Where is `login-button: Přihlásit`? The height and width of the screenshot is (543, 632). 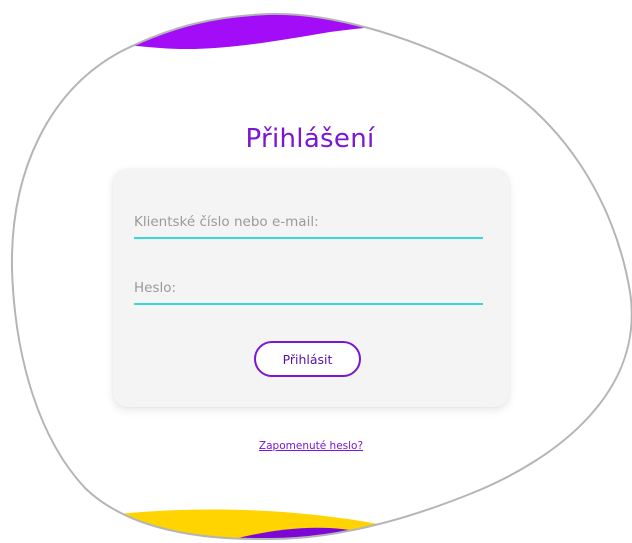
login-button: Přihlásit is located at coordinates (307, 359).